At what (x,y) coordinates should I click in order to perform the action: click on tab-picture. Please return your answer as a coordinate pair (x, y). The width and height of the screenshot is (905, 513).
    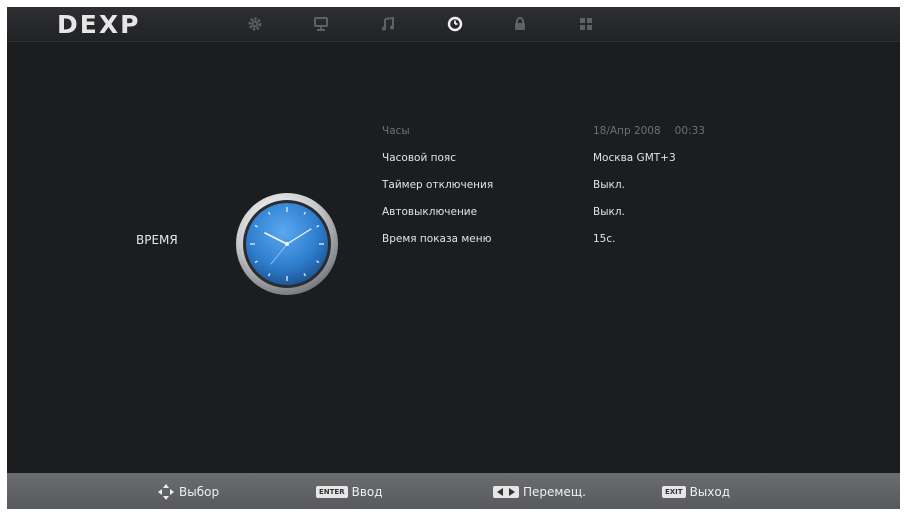
    Looking at the image, I should click on (255, 24).